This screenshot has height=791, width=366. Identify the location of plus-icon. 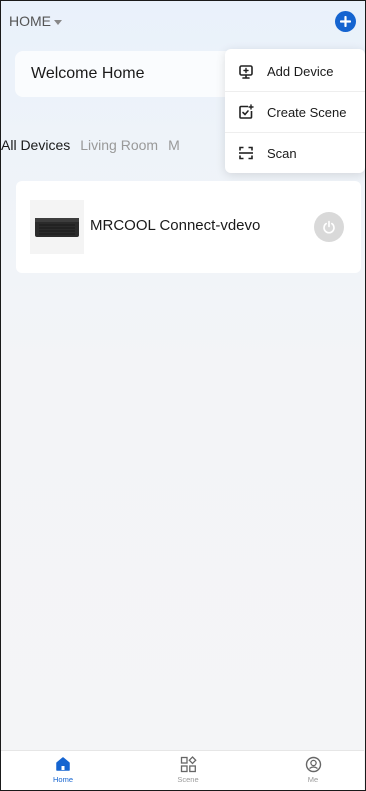
(345, 21).